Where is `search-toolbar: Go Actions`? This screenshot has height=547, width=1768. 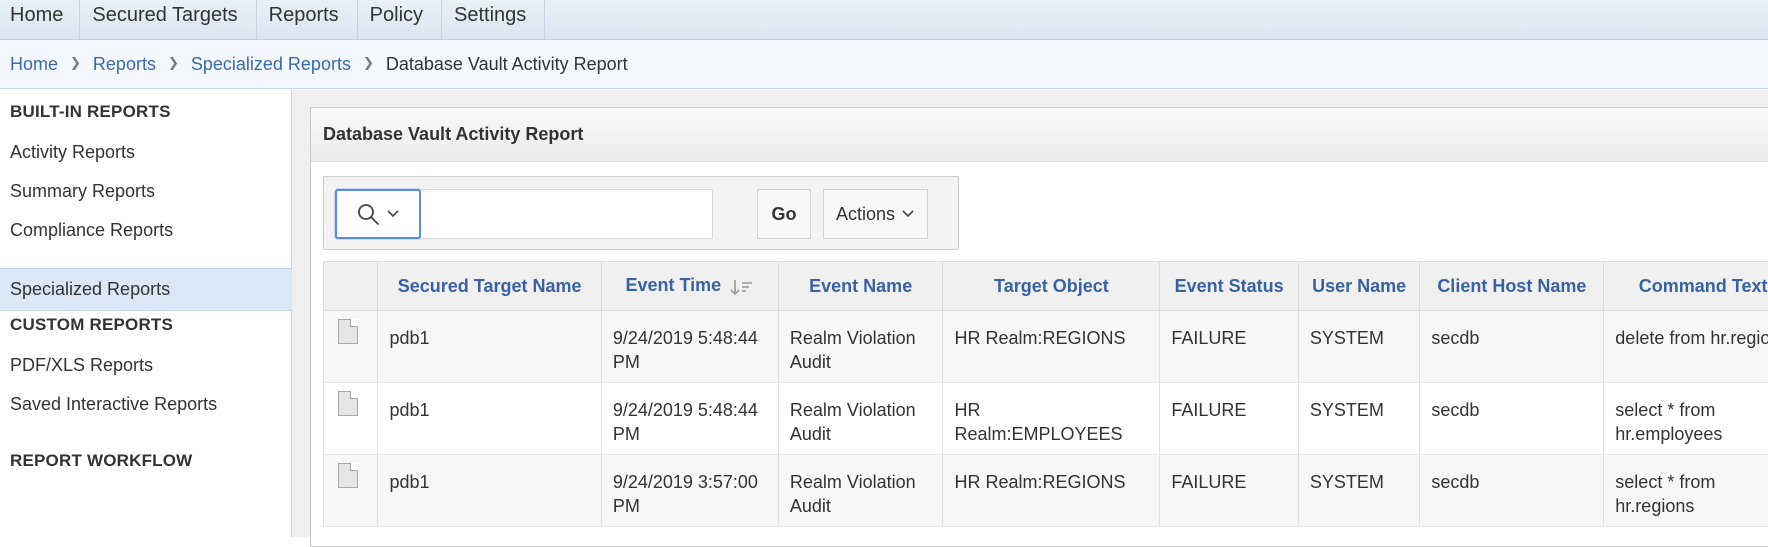
search-toolbar: Go Actions is located at coordinates (641, 213).